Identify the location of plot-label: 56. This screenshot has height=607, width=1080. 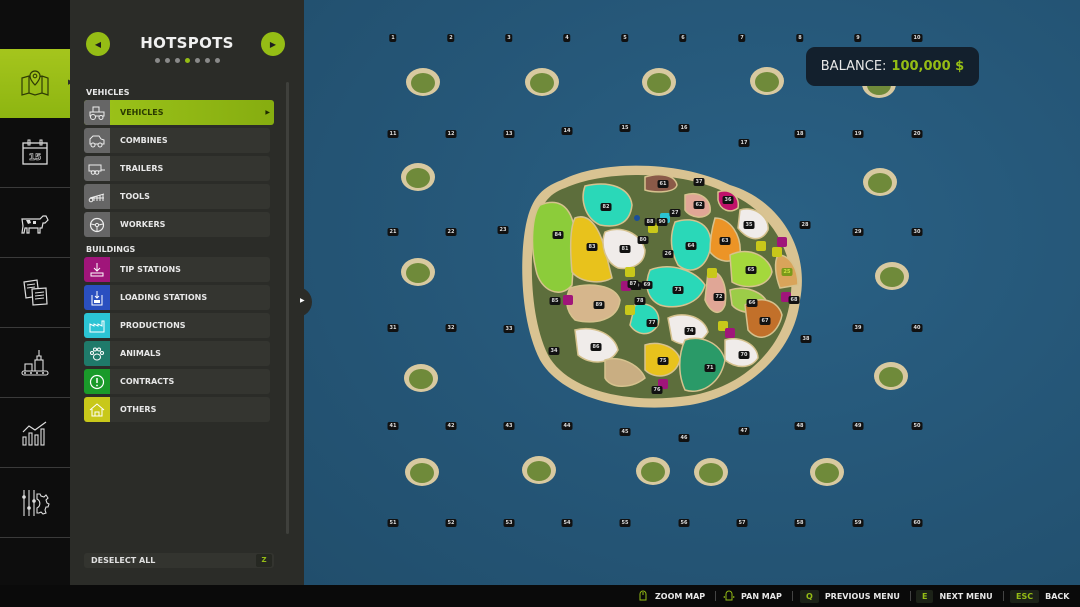
(684, 523).